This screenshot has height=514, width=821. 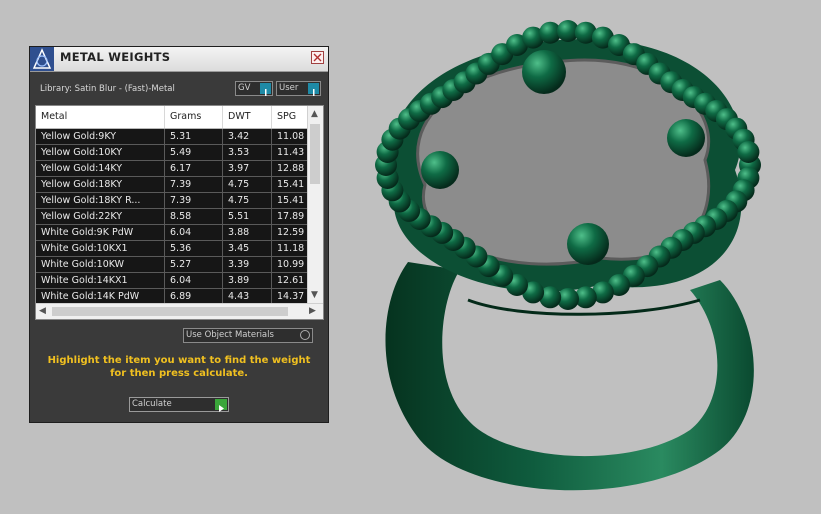 I want to click on spg-cell: 12.61, so click(x=290, y=280).